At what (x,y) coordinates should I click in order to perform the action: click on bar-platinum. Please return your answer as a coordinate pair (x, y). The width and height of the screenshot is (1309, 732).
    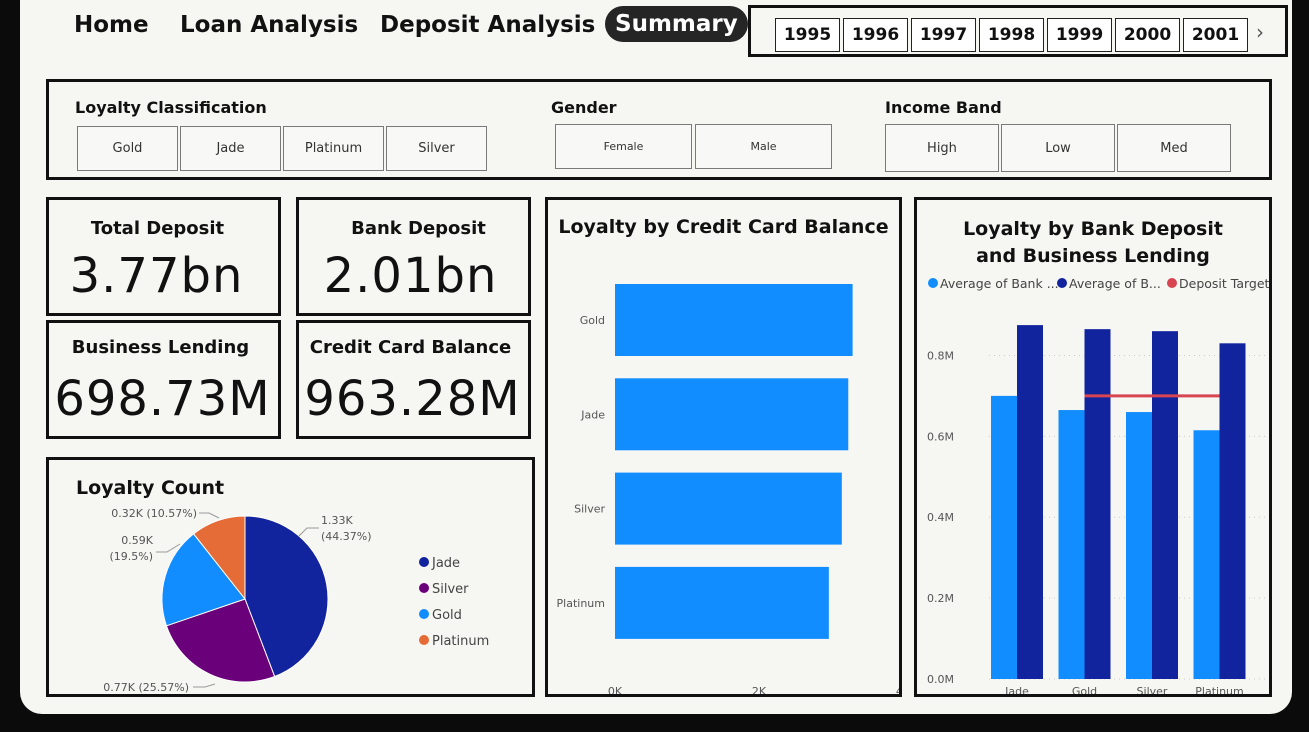
    Looking at the image, I should click on (722, 602).